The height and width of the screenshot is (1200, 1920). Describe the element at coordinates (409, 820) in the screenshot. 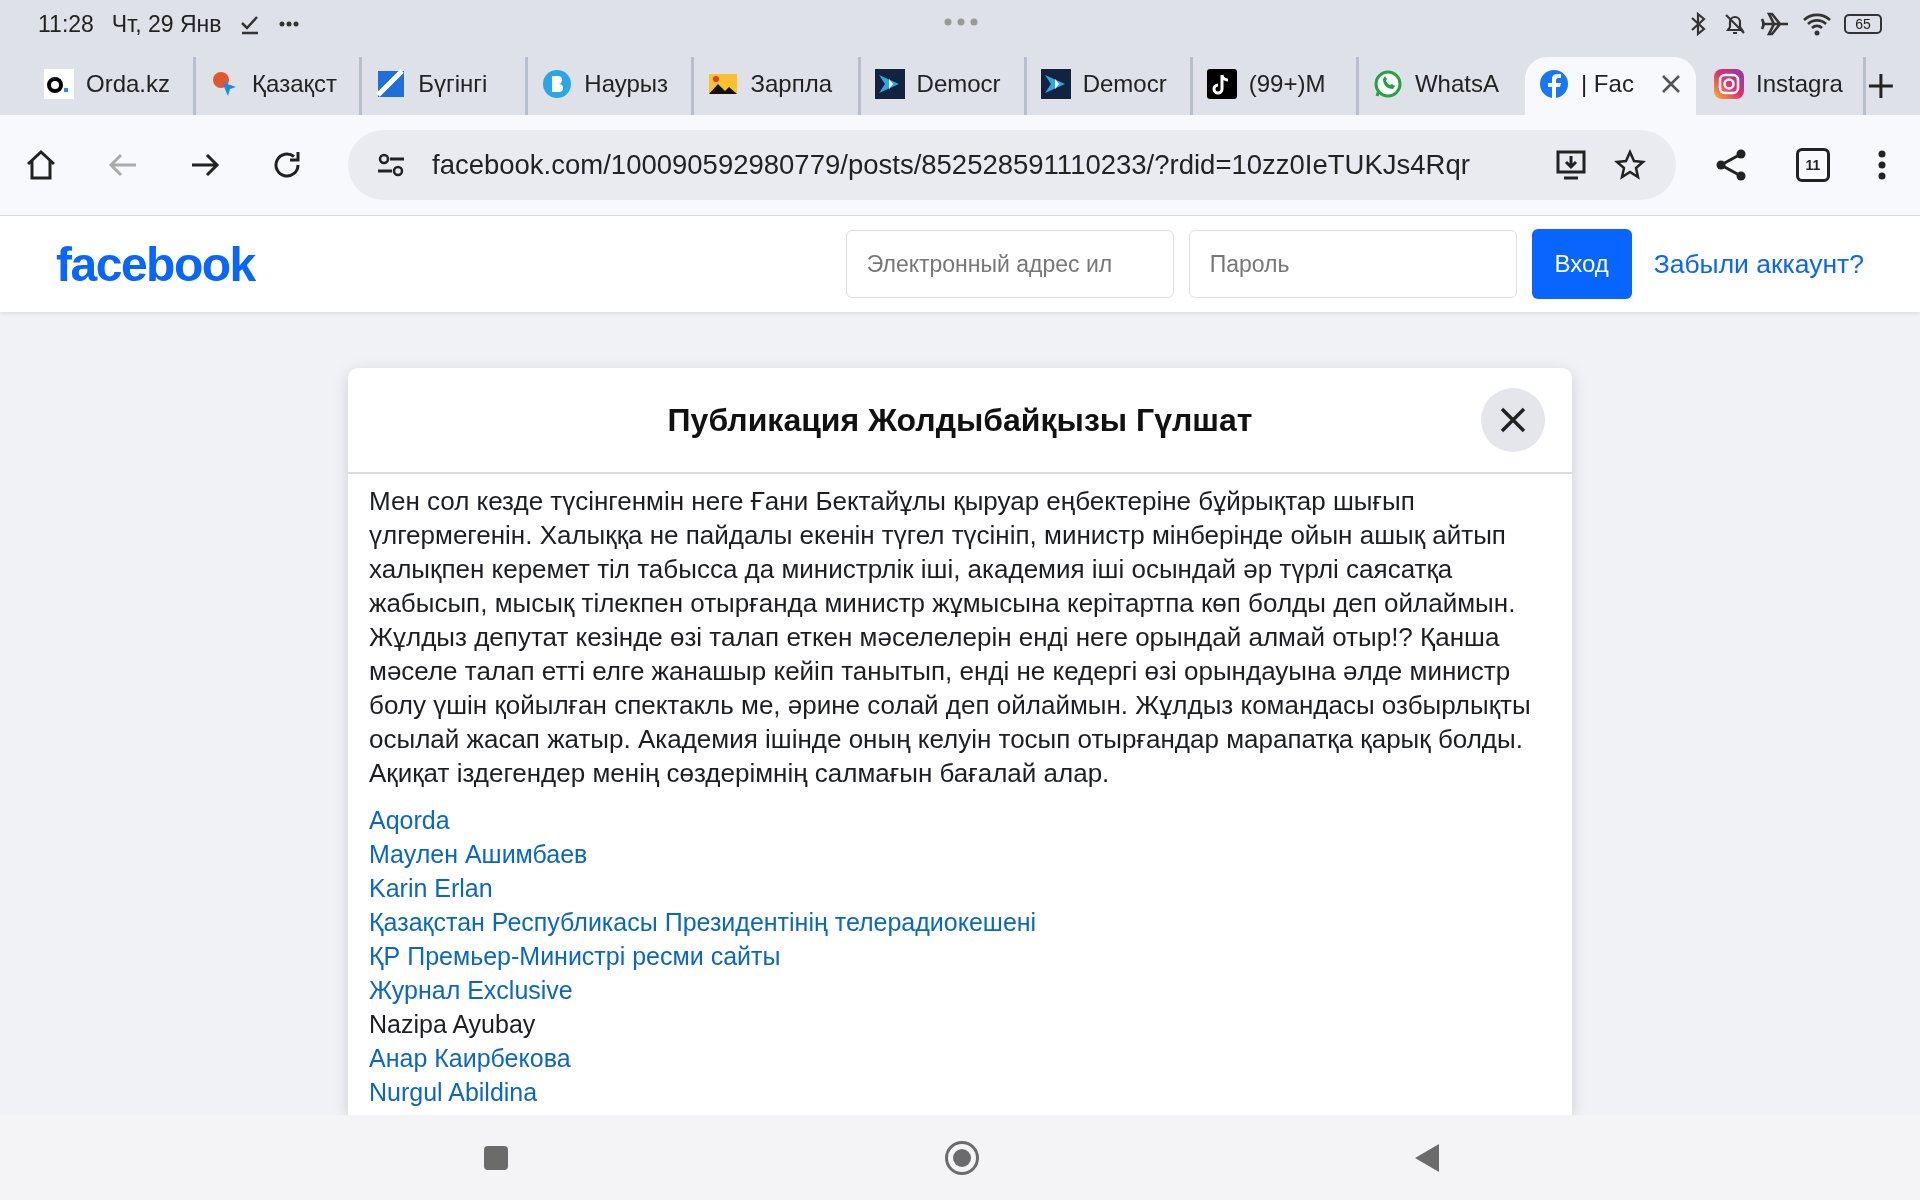

I see `tag-link: Aqorda` at that location.